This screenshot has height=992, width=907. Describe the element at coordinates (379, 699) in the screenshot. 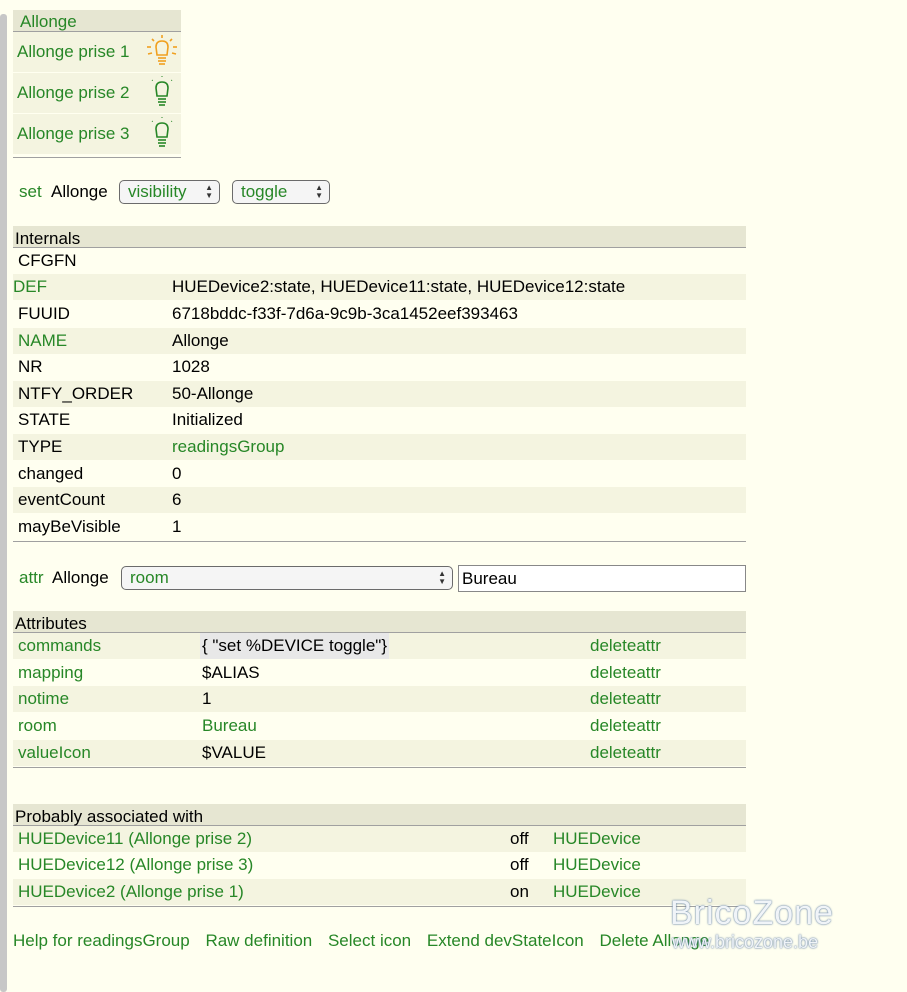

I see `attribute-row: notime 1 deleteattr` at that location.